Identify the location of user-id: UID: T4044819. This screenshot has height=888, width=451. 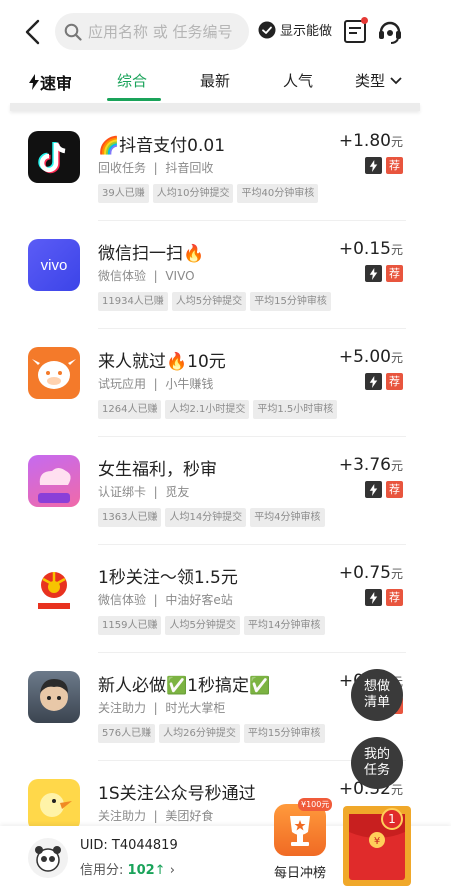
(129, 845).